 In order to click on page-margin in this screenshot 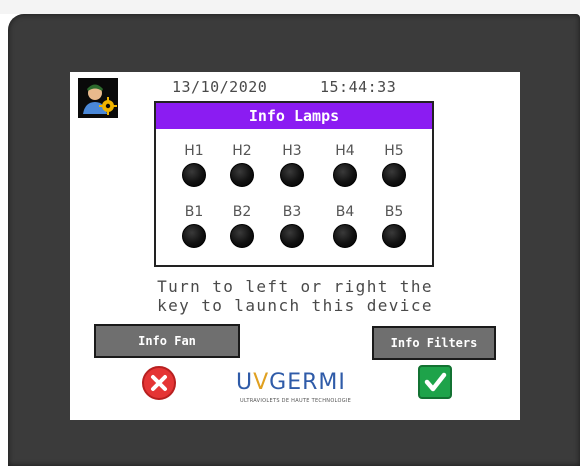, I will do `click(290, 7)`.